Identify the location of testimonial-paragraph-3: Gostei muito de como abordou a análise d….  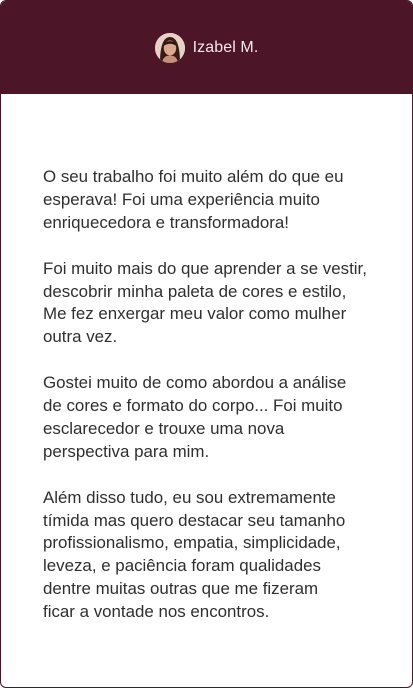
(195, 417).